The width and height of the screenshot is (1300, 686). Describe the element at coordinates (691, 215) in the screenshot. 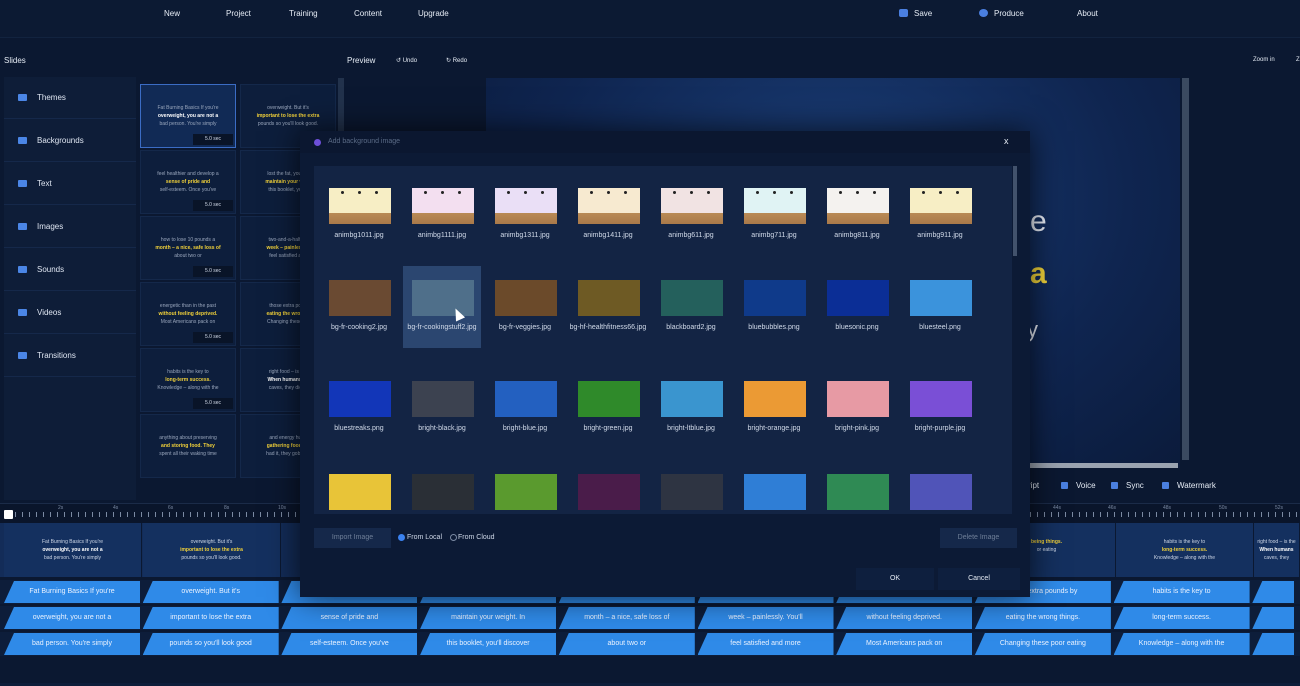

I see `image-tile: animbg611.jpg` at that location.